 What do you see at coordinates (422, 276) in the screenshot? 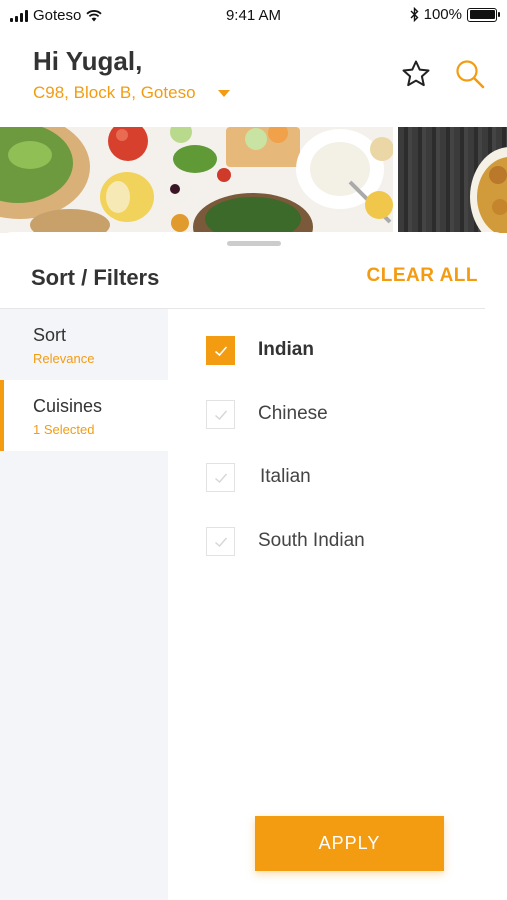
I see `clear-all-button: CLEAR ALL` at bounding box center [422, 276].